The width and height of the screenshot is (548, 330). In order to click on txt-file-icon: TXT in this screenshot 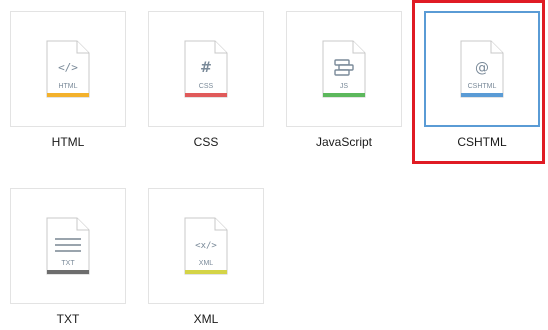, I will do `click(68, 246)`.